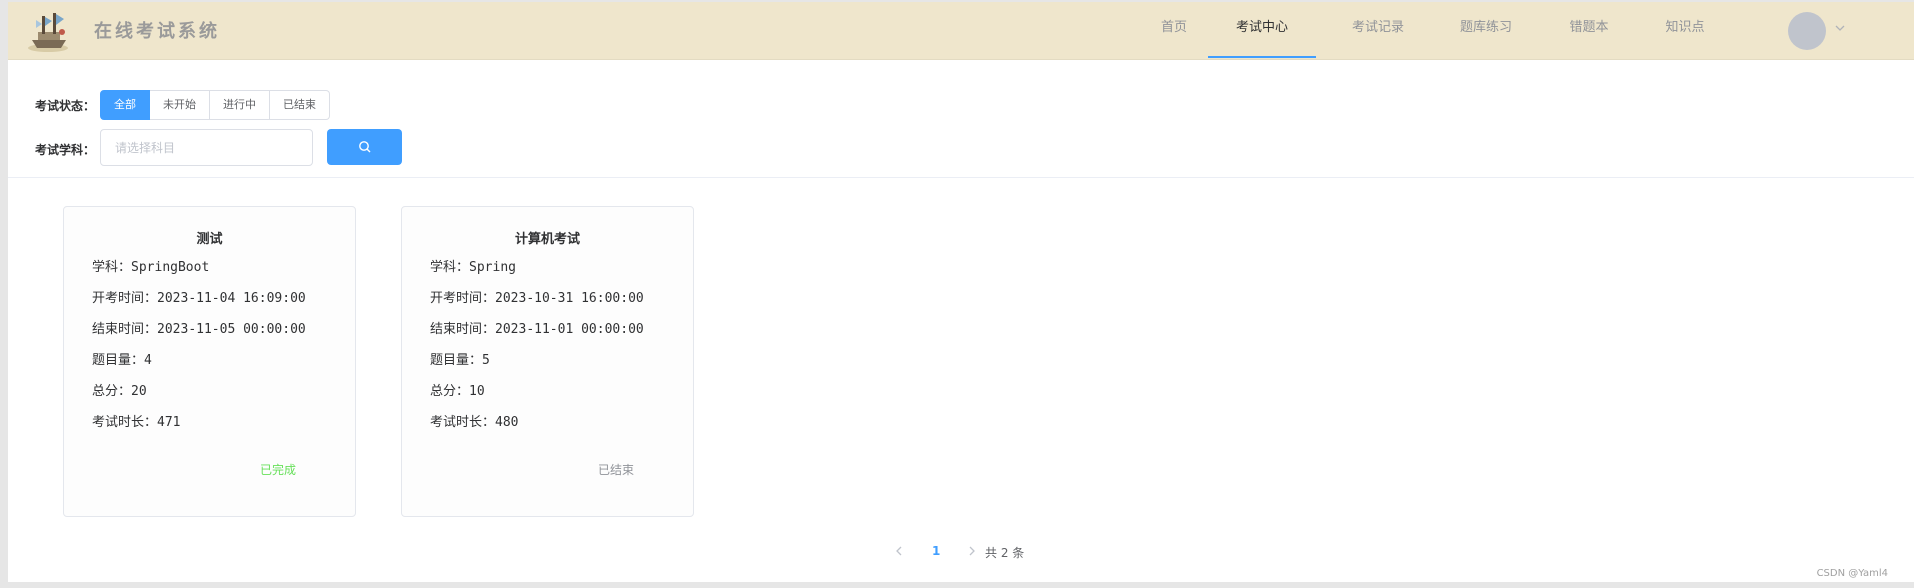 This screenshot has height=588, width=1914. Describe the element at coordinates (148, 360) in the screenshot. I see `exam-count-value: 4` at that location.